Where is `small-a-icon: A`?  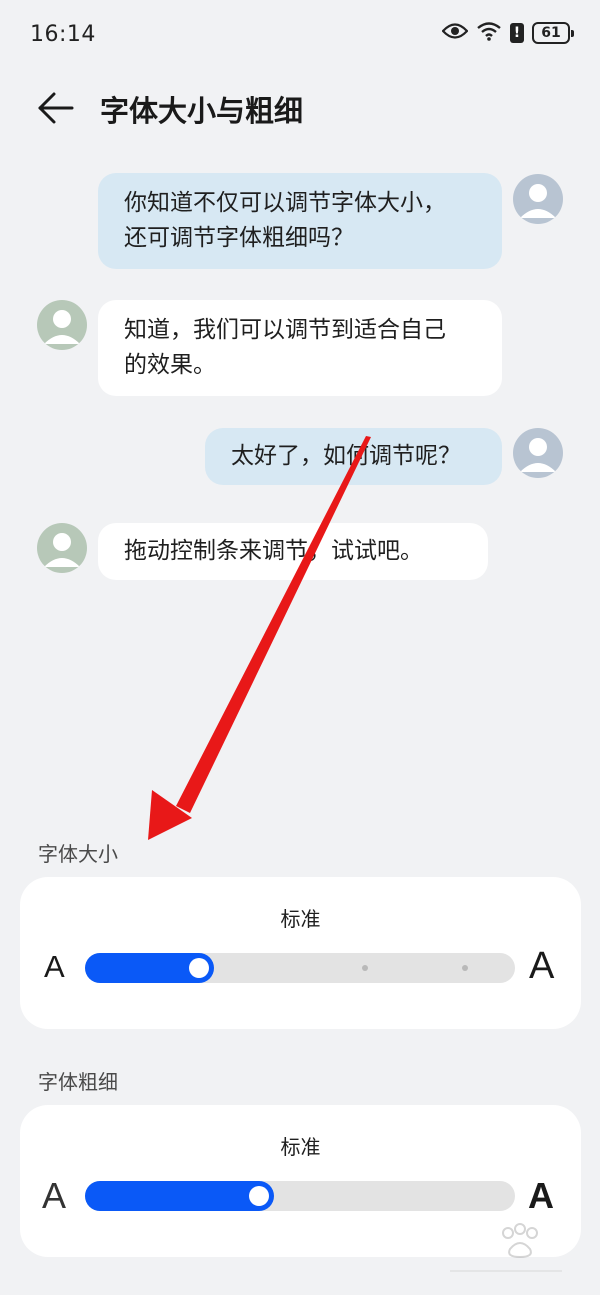
small-a-icon: A is located at coordinates (54, 966).